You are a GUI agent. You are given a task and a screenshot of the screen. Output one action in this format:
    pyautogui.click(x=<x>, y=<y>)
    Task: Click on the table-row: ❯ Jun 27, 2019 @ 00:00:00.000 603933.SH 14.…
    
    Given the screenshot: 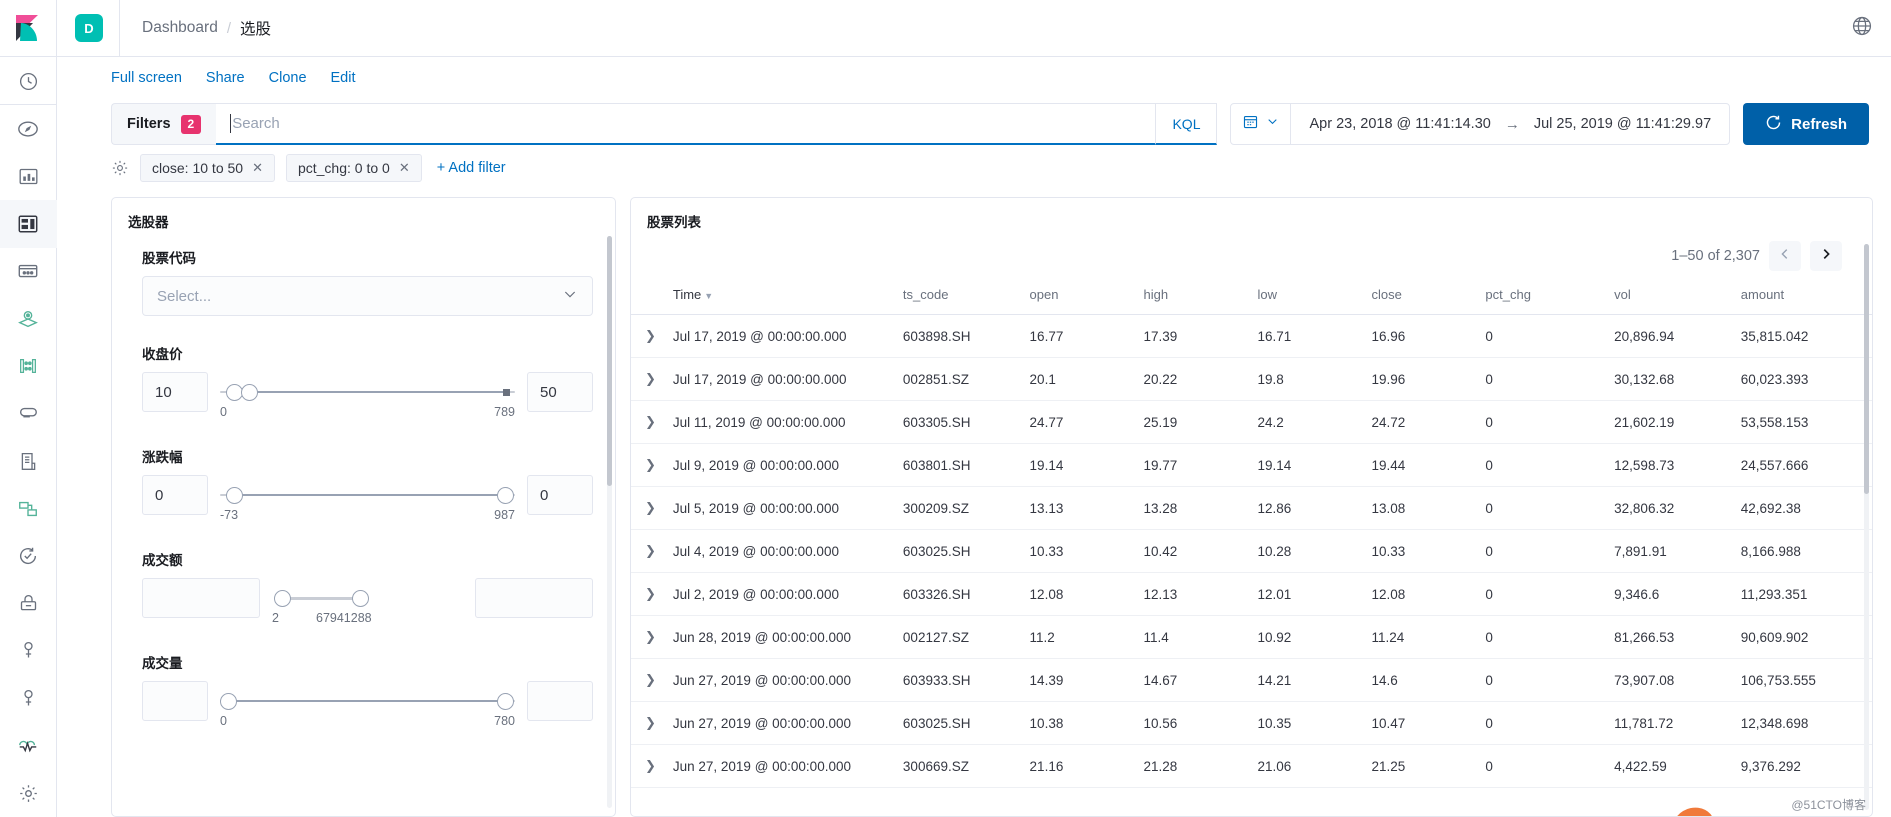 What is the action you would take?
    pyautogui.click(x=1251, y=680)
    